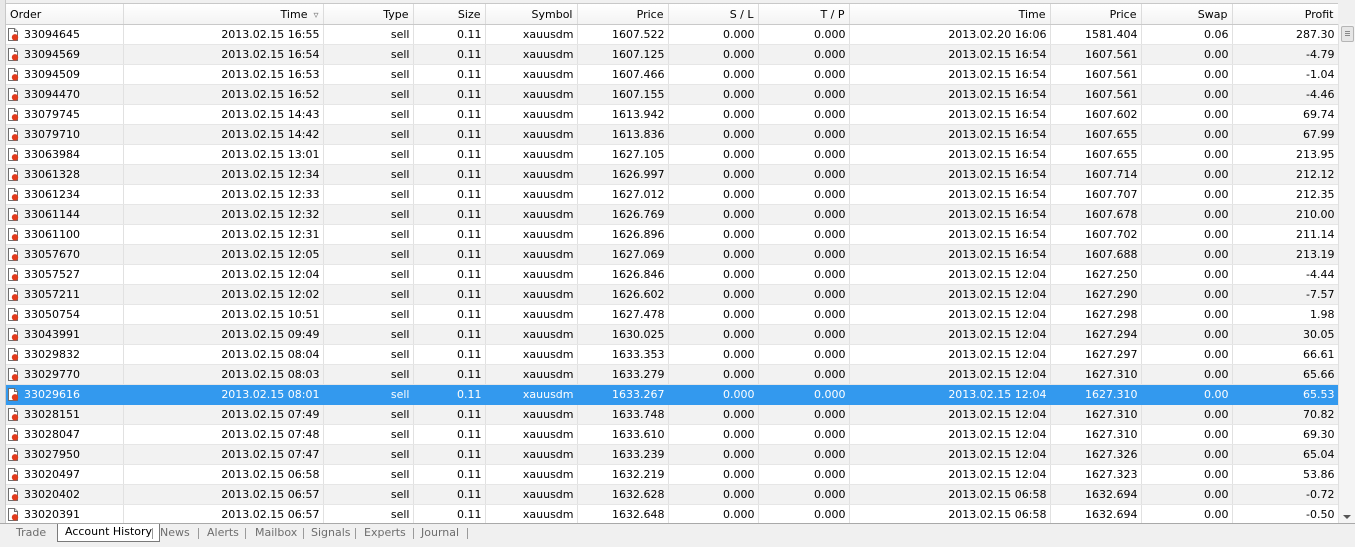 The image size is (1355, 547). What do you see at coordinates (449, 194) in the screenshot?
I see `cell-size: 0.11` at bounding box center [449, 194].